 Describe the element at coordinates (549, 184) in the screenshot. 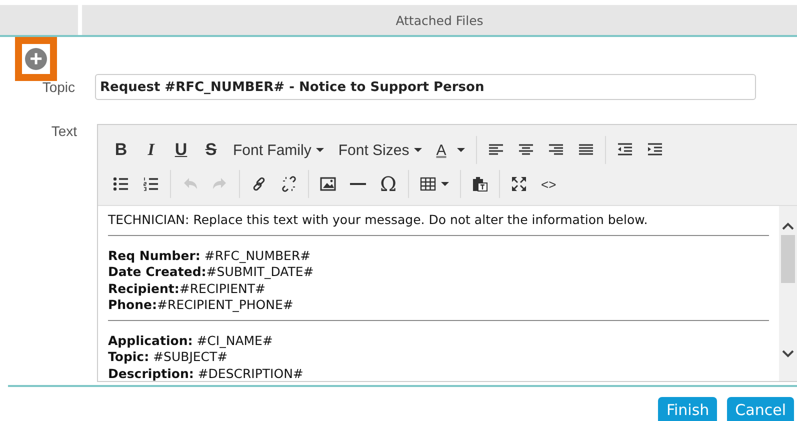

I see `source-code-button: <>` at that location.